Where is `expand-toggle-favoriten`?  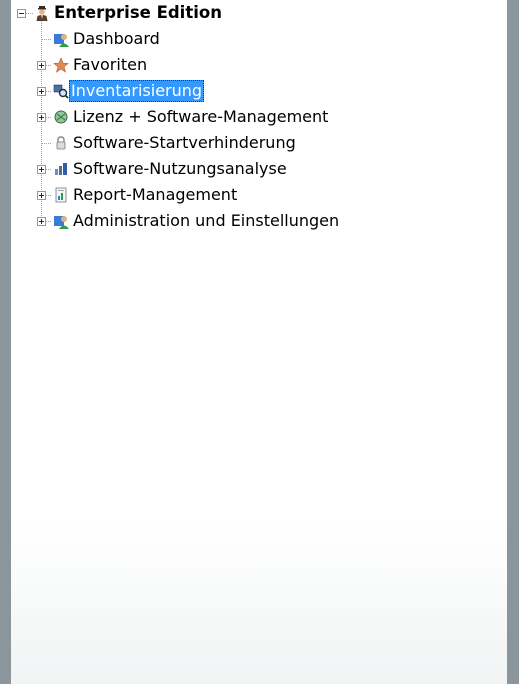 expand-toggle-favoriten is located at coordinates (41, 65).